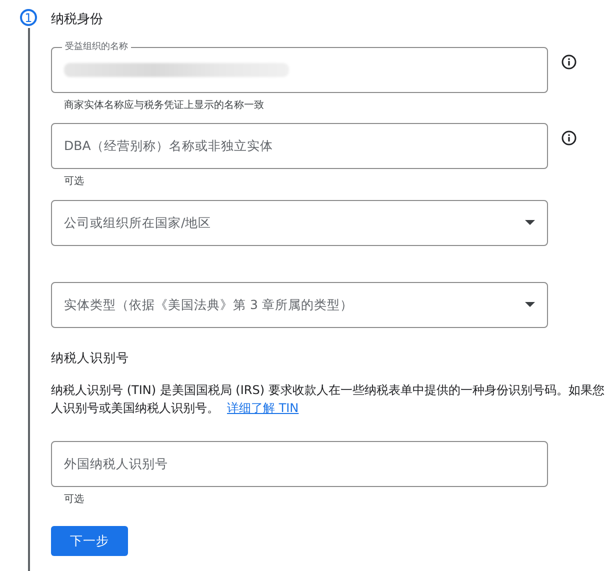 This screenshot has height=571, width=606. What do you see at coordinates (164, 105) in the screenshot?
I see `helper-text: 商家实体名称应与税务凭证上显示的名称一致` at bounding box center [164, 105].